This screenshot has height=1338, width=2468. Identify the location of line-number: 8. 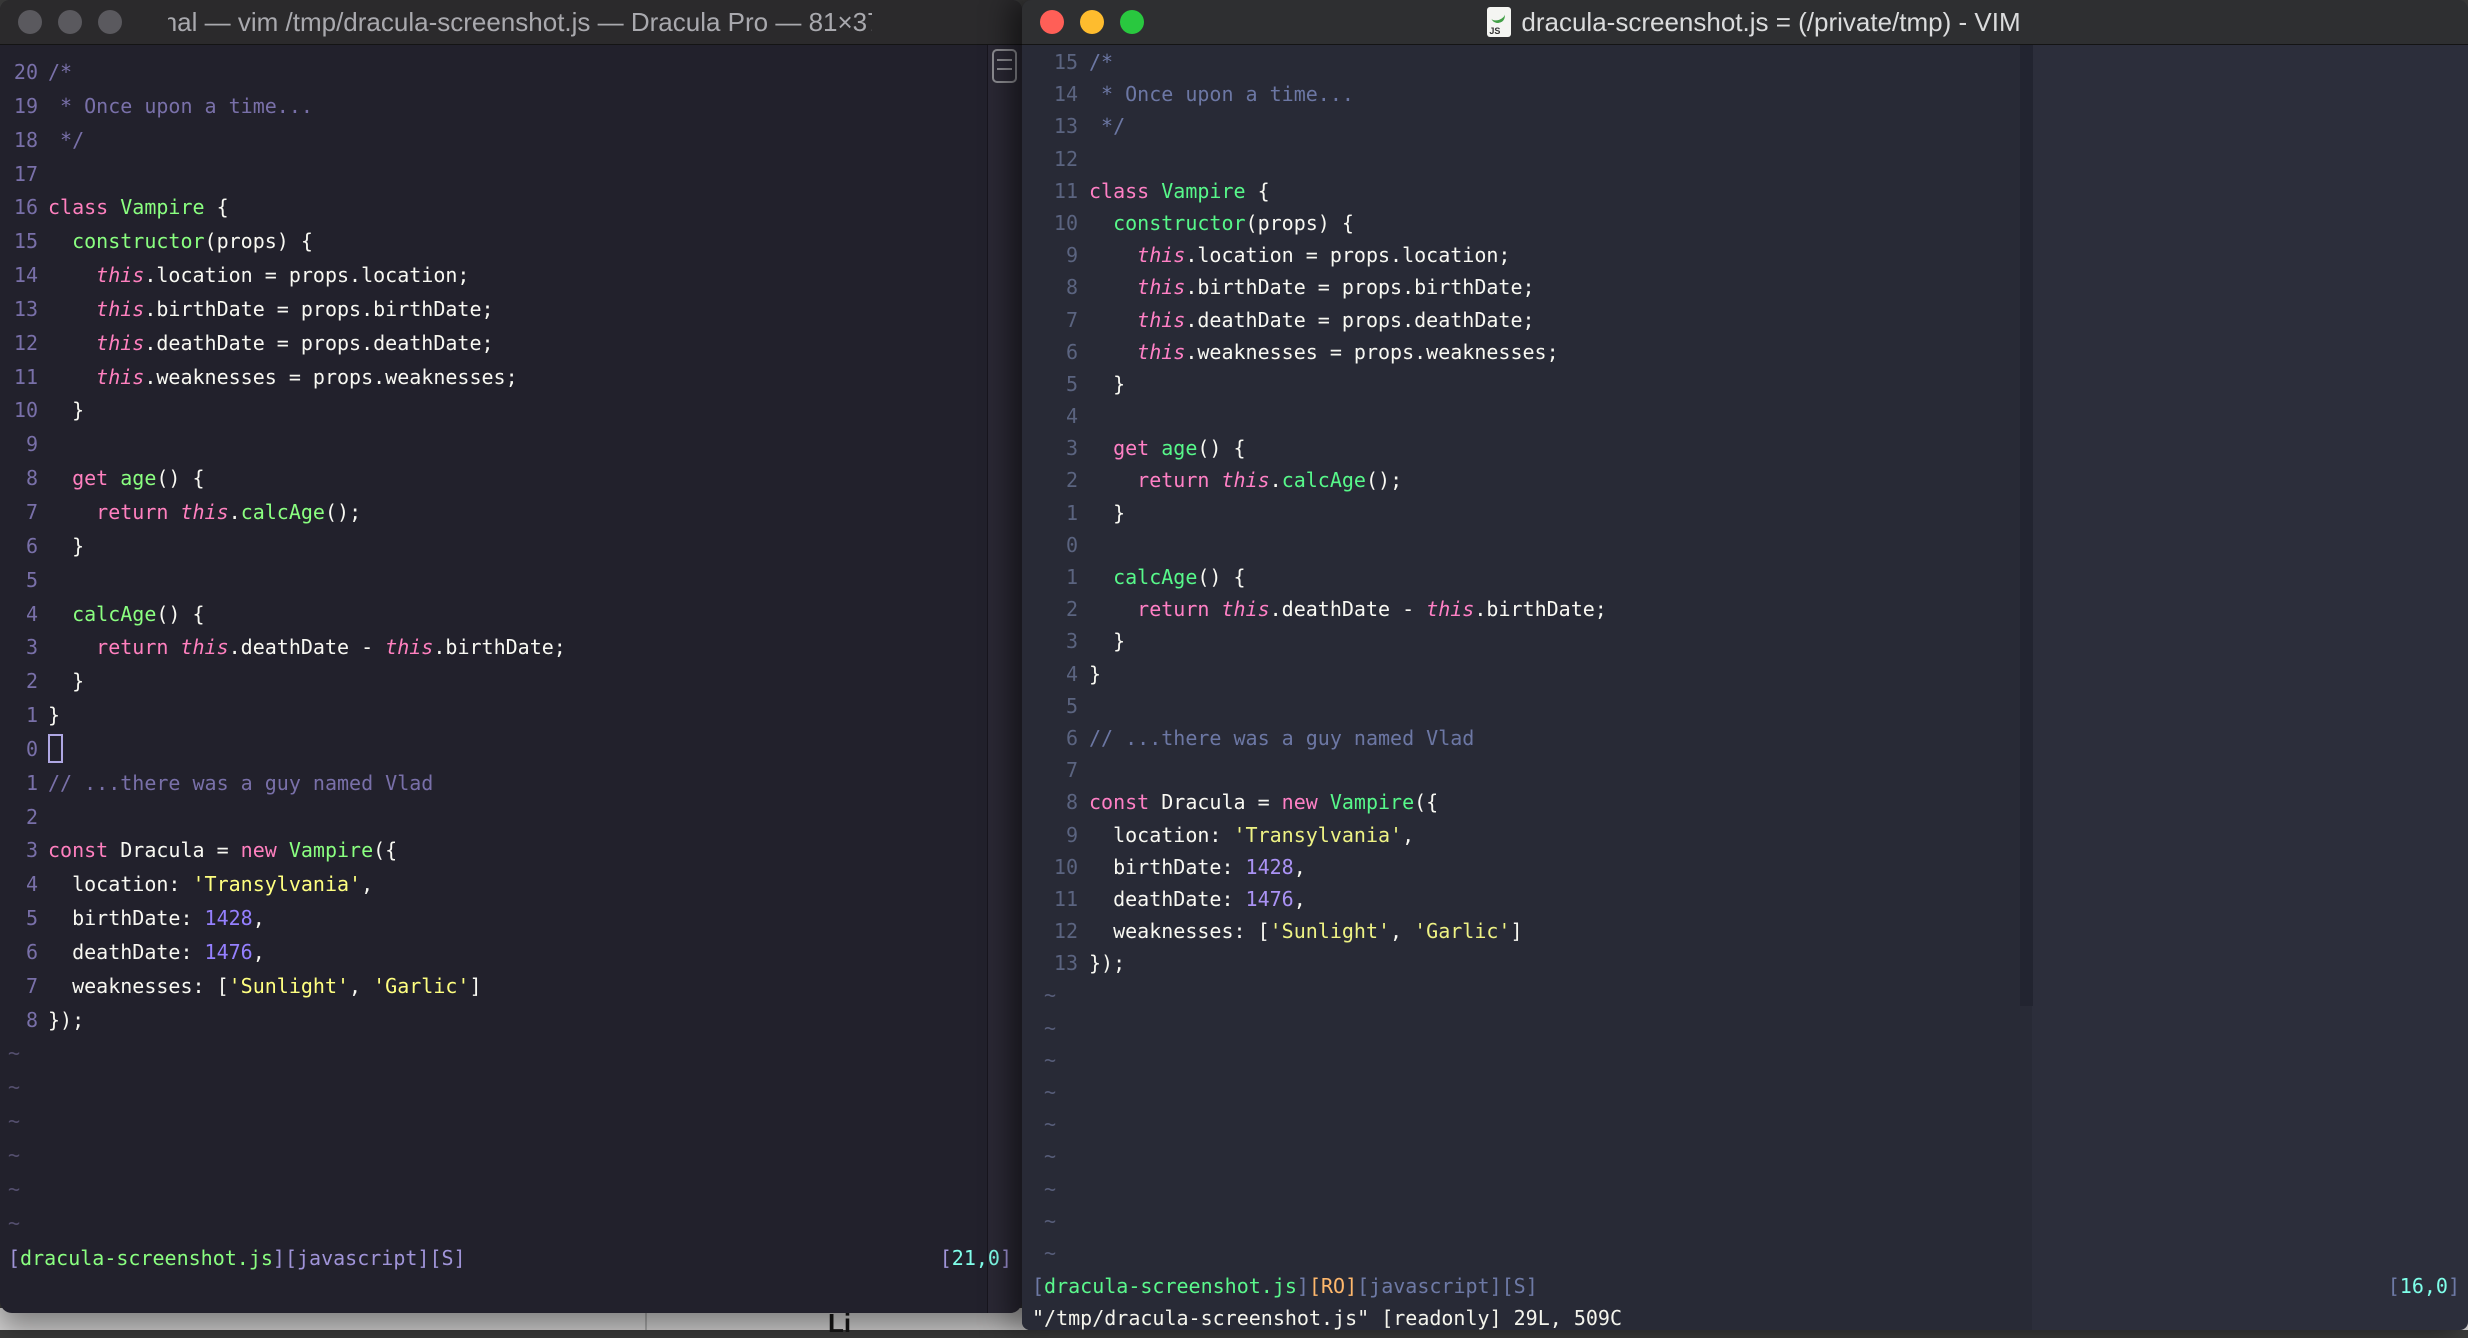
(1071, 802).